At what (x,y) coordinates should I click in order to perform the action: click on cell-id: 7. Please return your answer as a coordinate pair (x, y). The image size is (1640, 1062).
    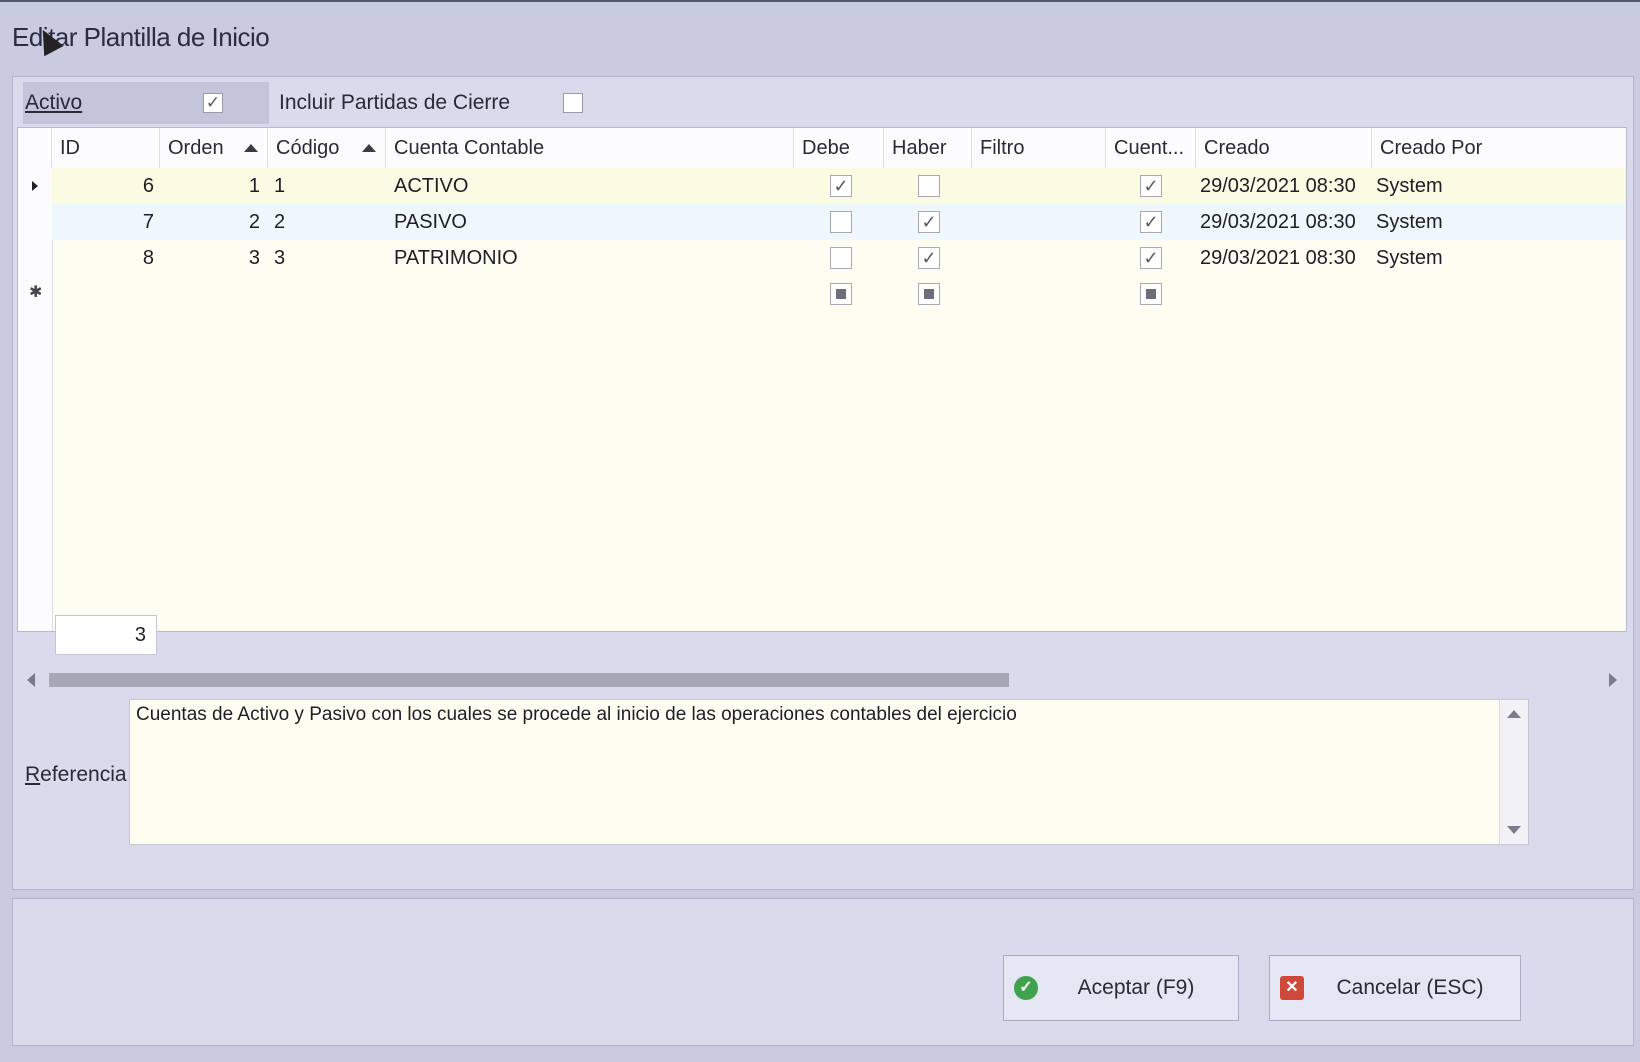
    Looking at the image, I should click on (148, 222).